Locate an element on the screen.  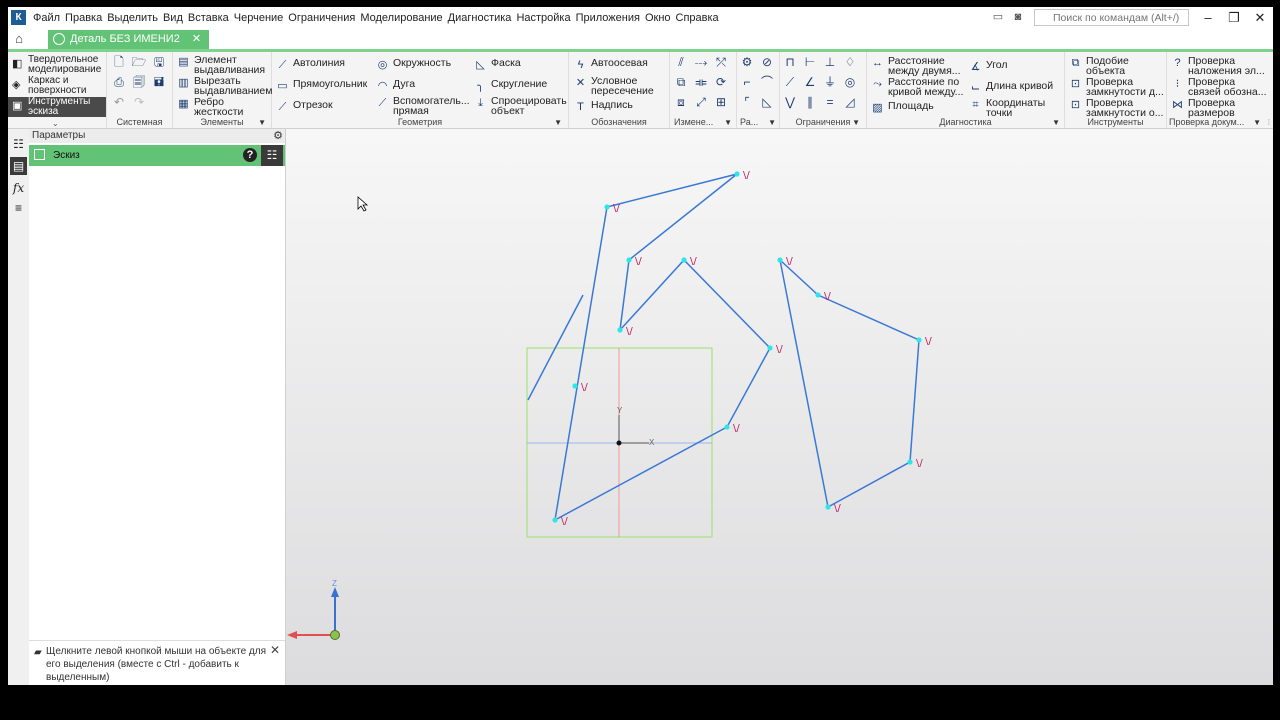
menu-item: Ограничения is located at coordinates (324, 18).